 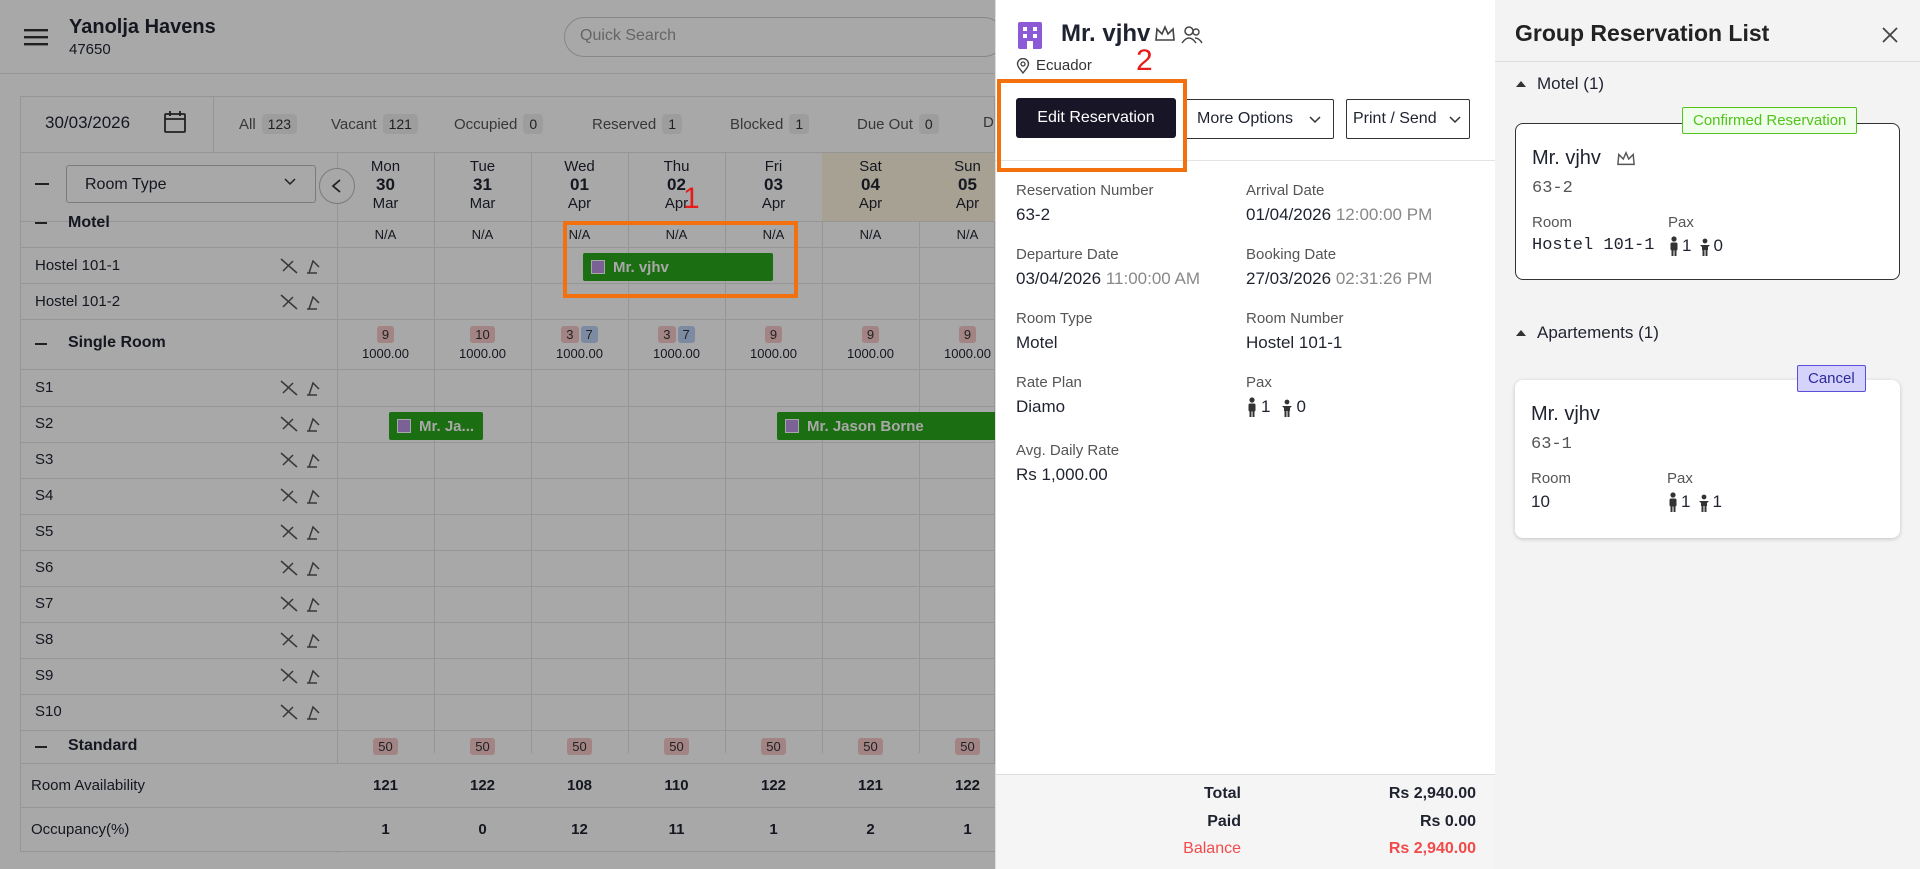 I want to click on print-send-button: Print / Send, so click(x=1408, y=119).